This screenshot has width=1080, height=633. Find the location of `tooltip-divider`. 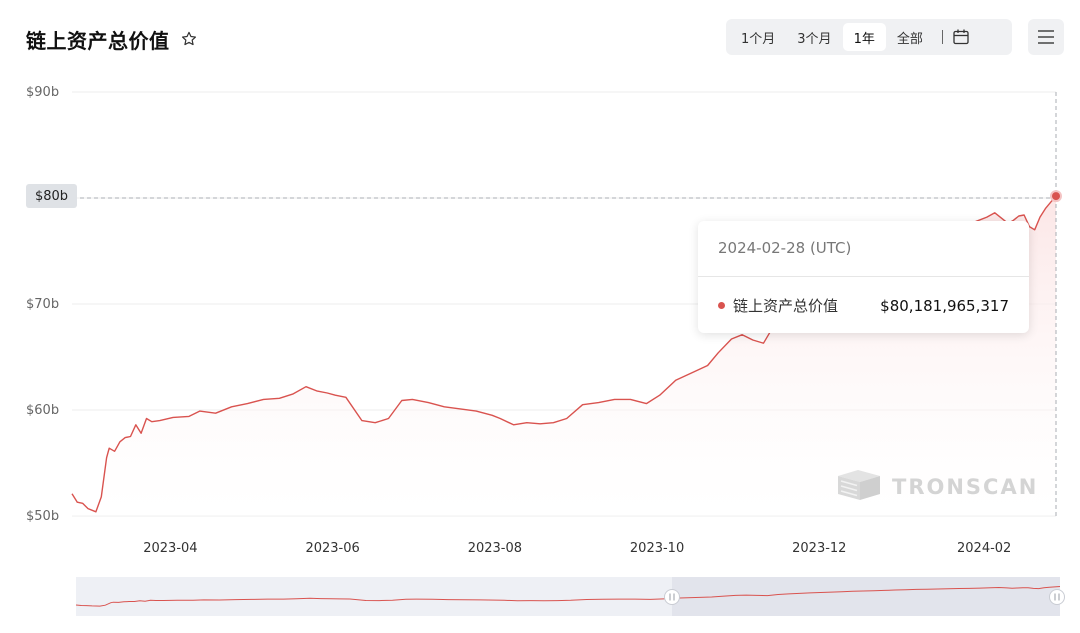

tooltip-divider is located at coordinates (863, 276).